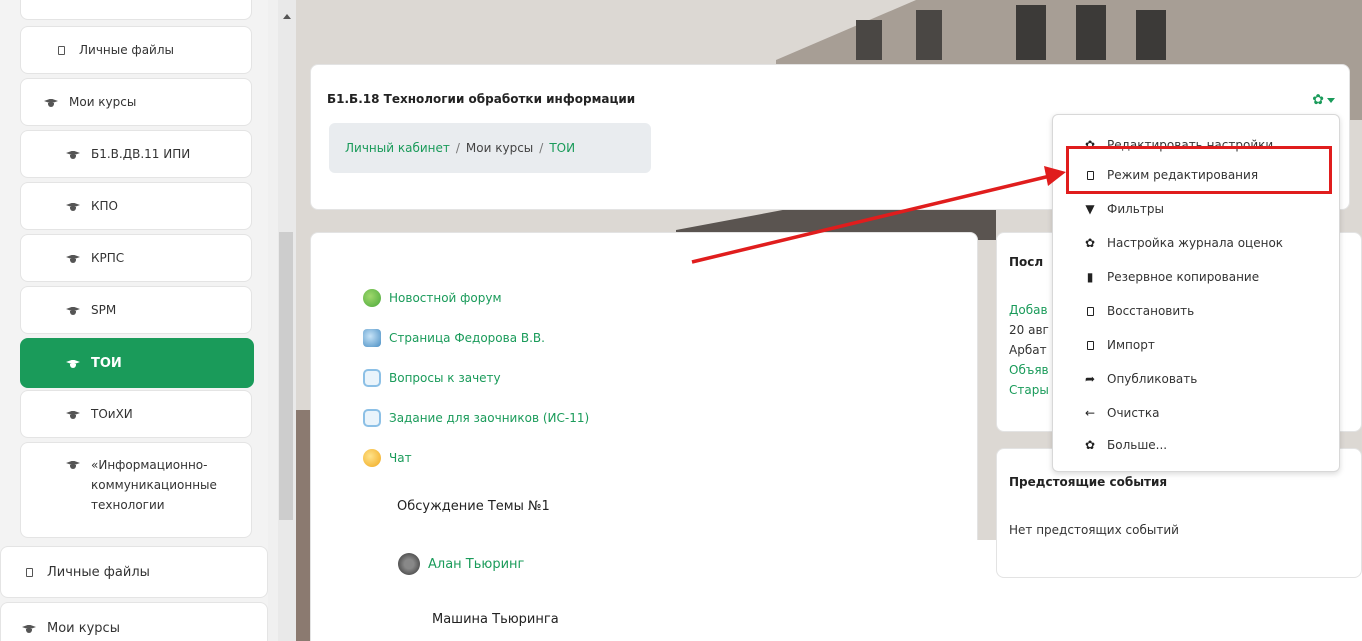 The image size is (1362, 641). Describe the element at coordinates (878, 215) in the screenshot. I see `annotation-arrow` at that location.